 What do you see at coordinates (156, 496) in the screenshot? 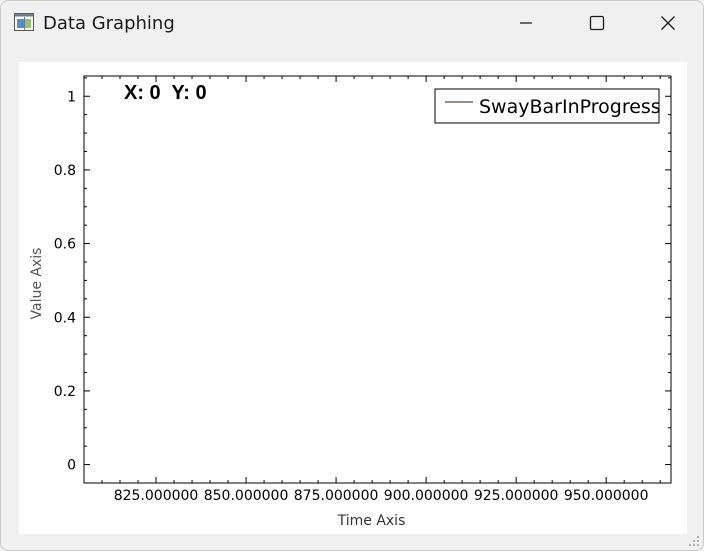
I see `x-tick-label: 825.000000` at bounding box center [156, 496].